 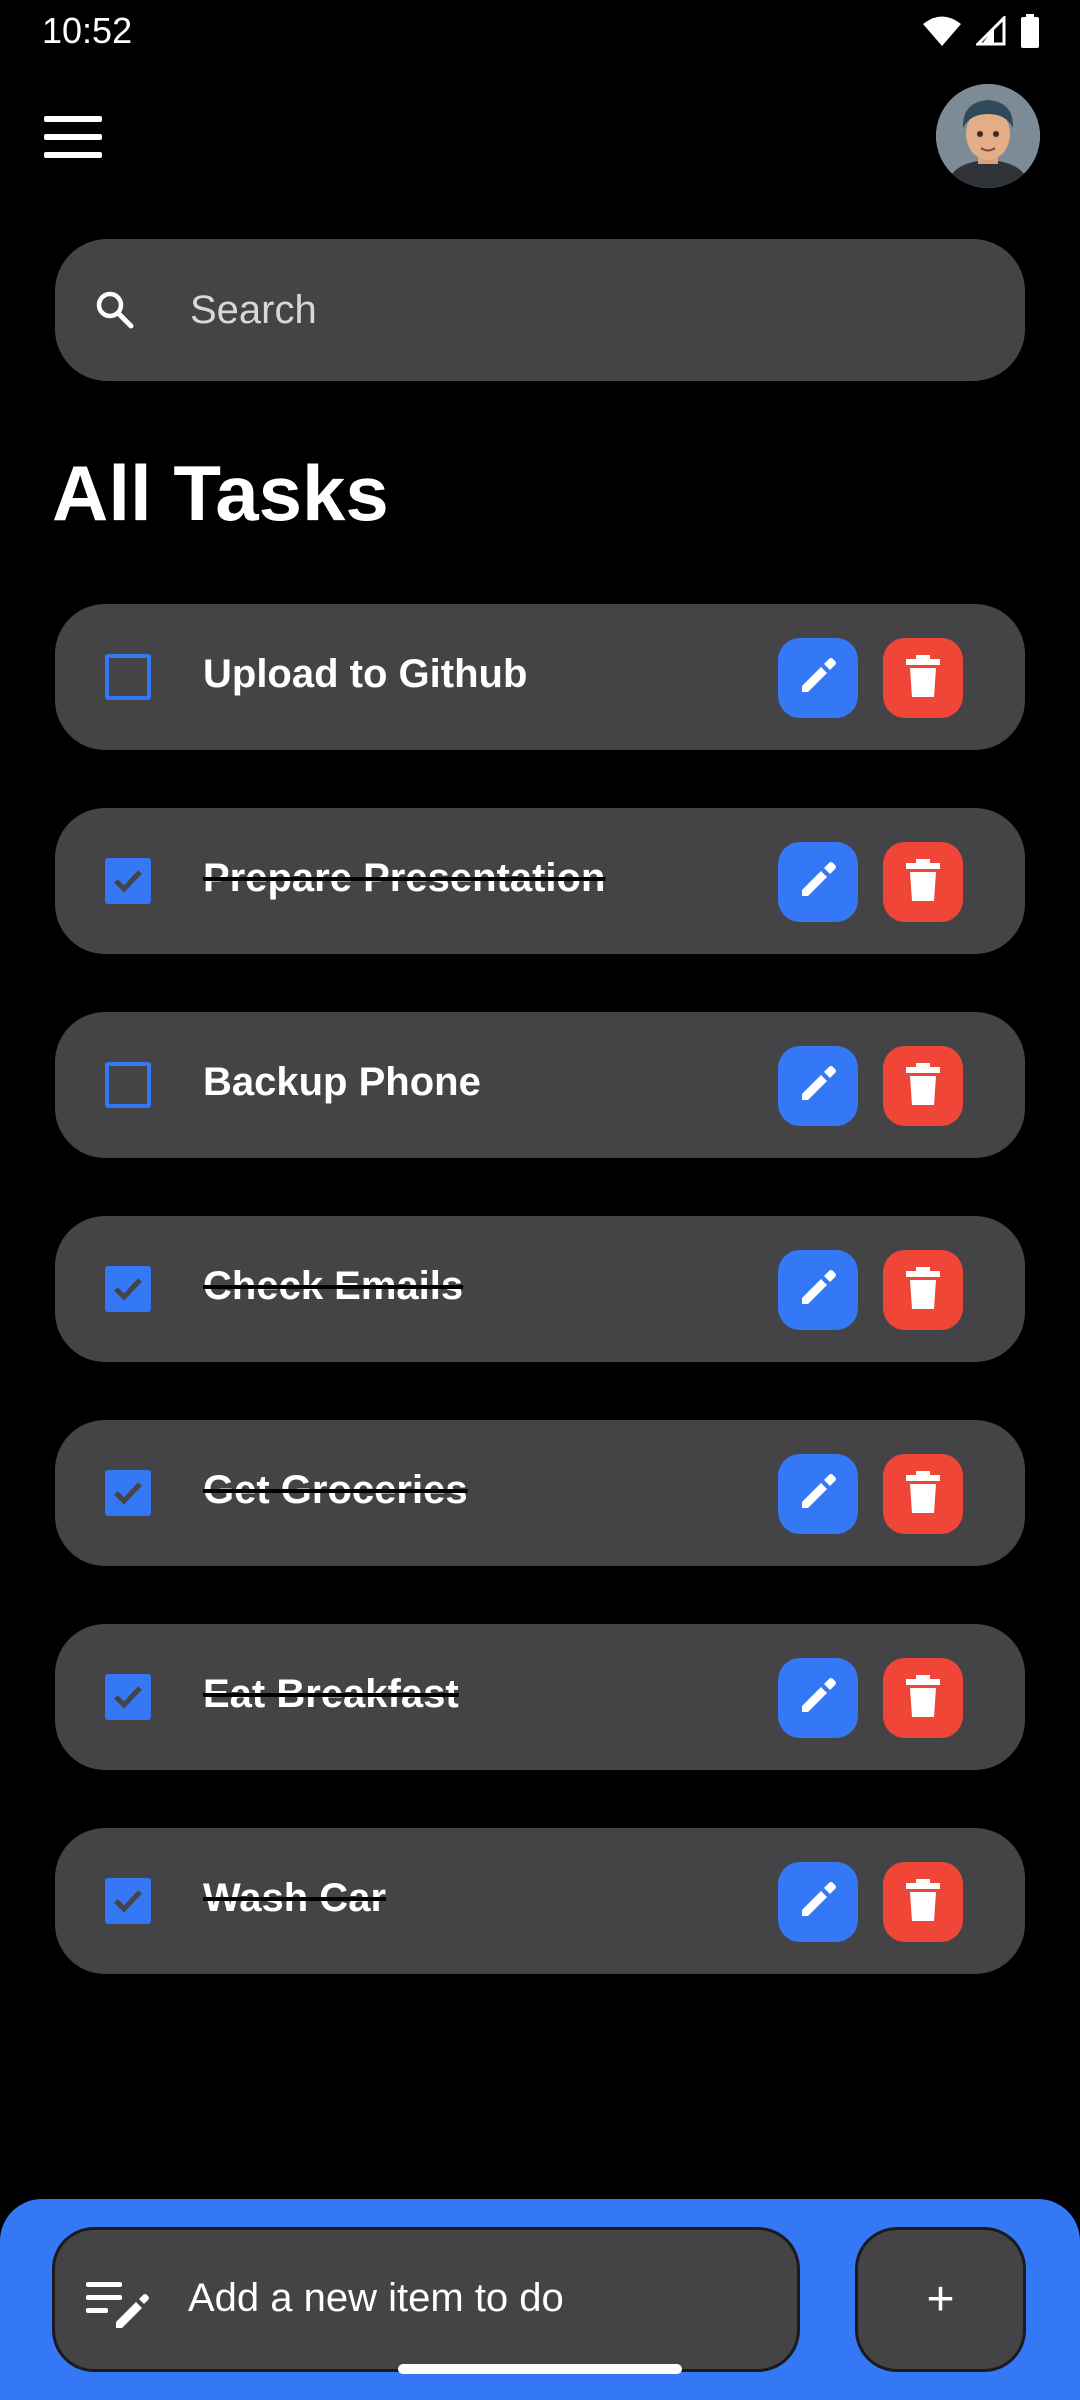 I want to click on signal-icon, so click(x=990, y=32).